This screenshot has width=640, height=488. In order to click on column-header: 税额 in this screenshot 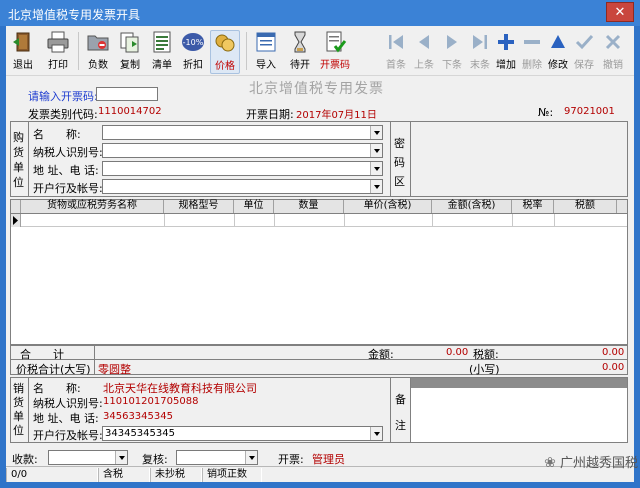, I will do `click(585, 206)`.